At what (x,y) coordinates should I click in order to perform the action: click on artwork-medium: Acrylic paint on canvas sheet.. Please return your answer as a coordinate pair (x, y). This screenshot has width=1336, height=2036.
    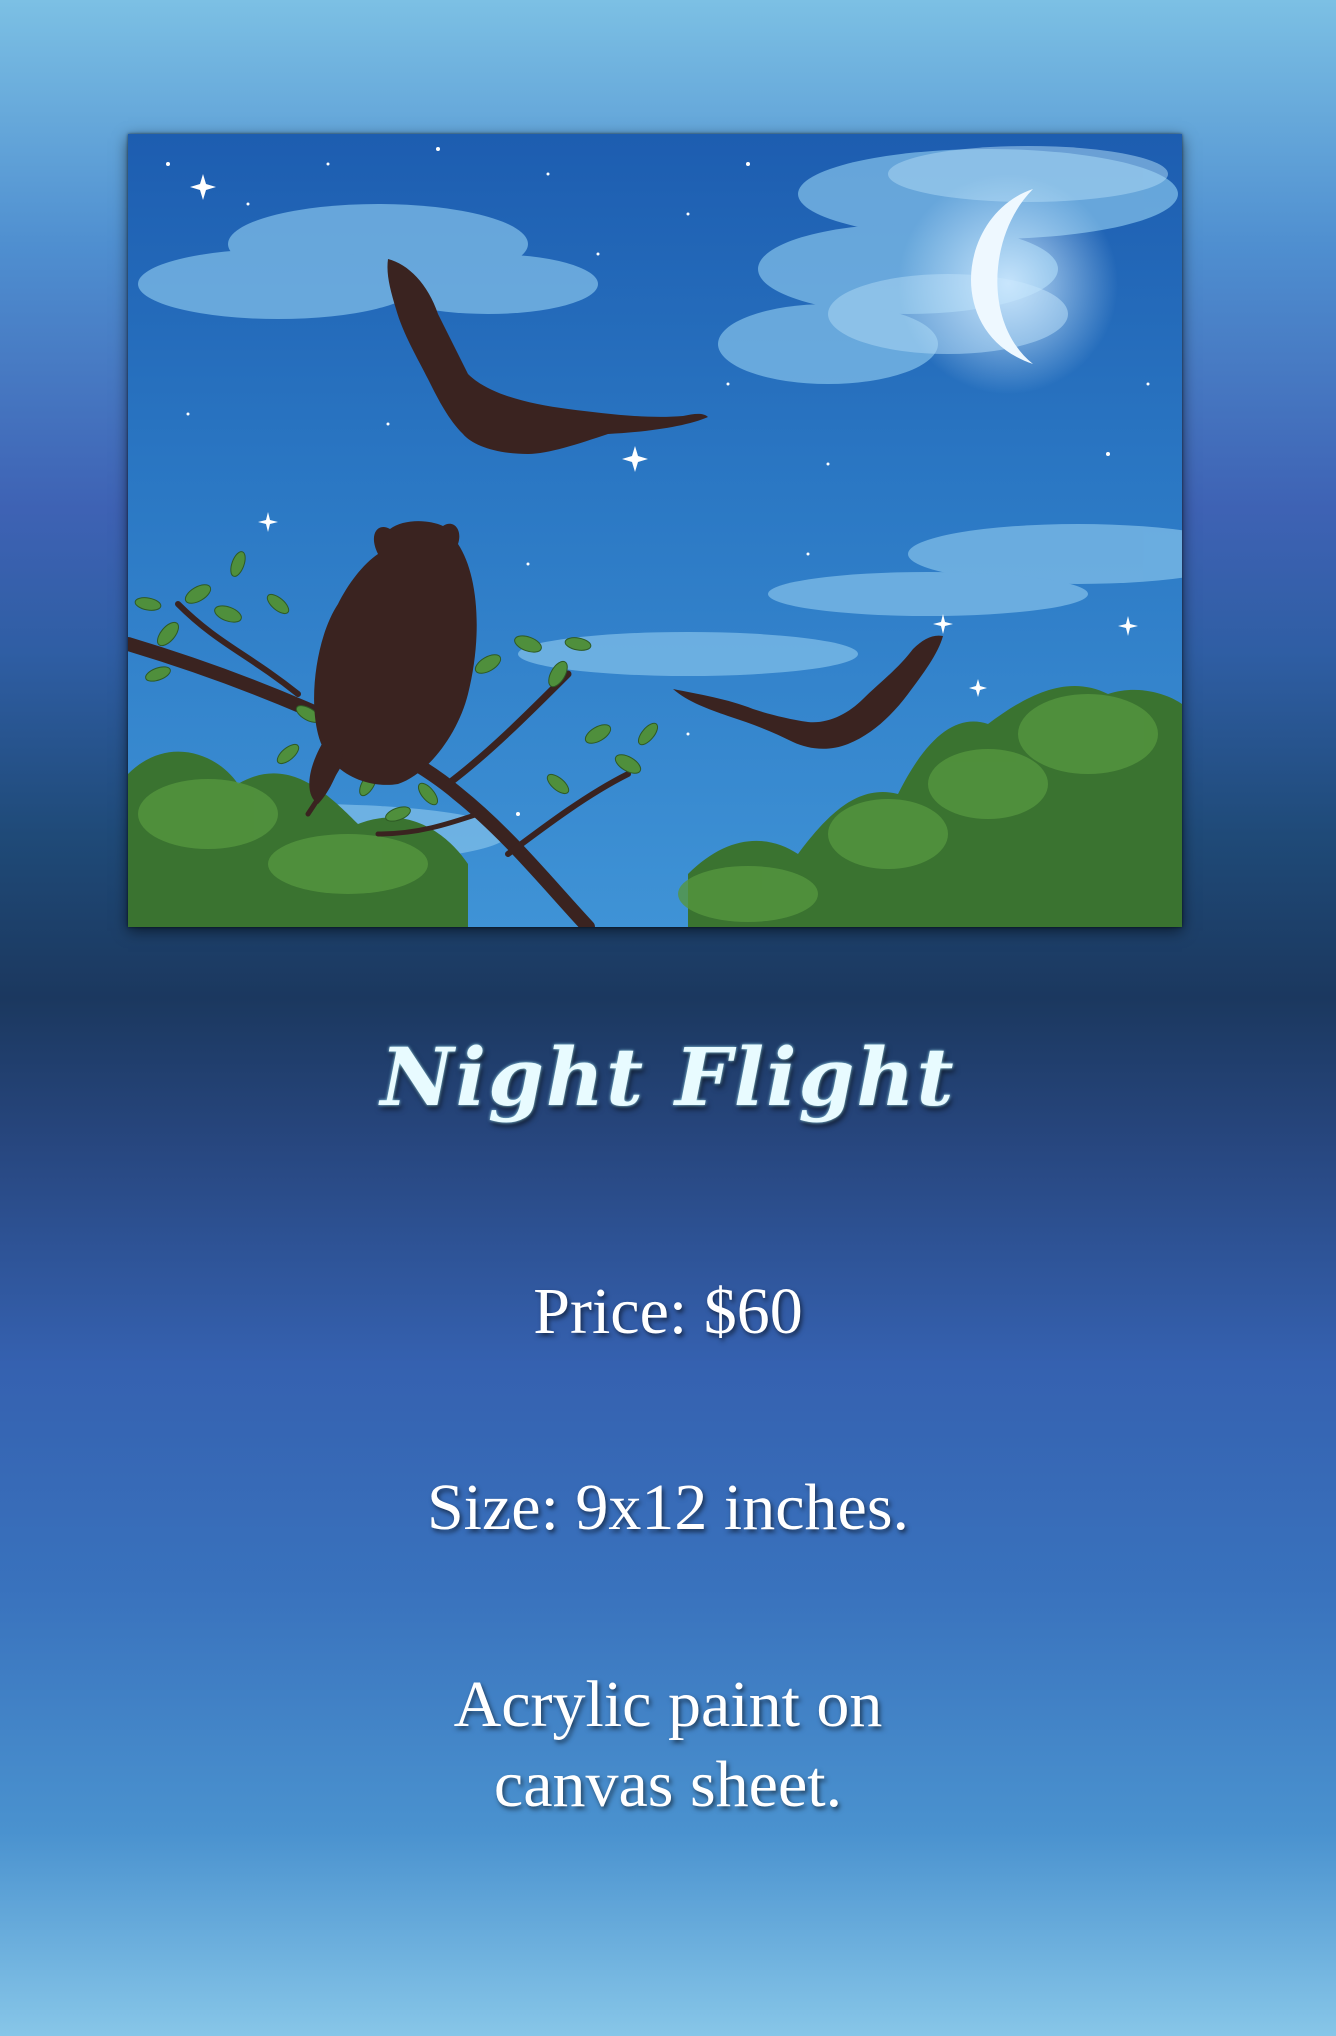
    Looking at the image, I should click on (668, 1745).